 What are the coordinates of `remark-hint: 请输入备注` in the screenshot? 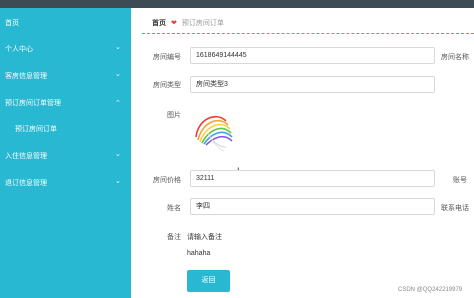 It's located at (204, 237).